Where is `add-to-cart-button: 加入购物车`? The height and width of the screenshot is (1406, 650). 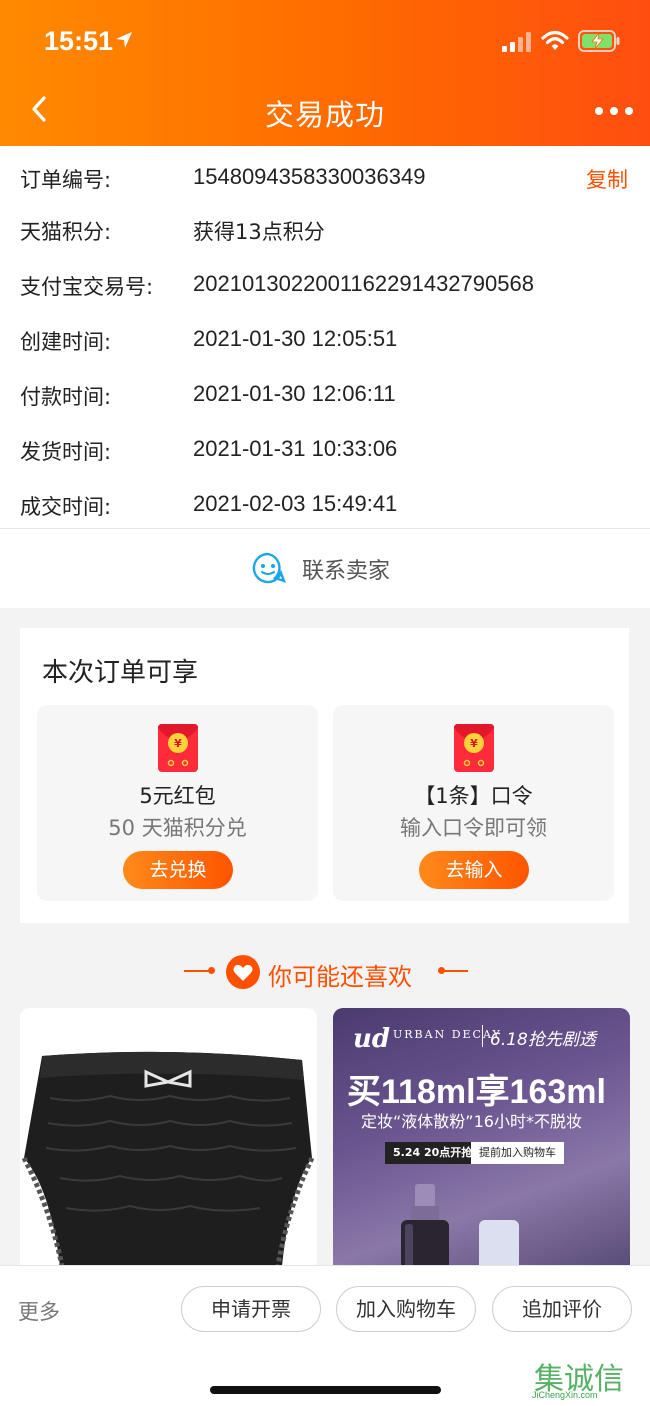 add-to-cart-button: 加入购物车 is located at coordinates (406, 1309).